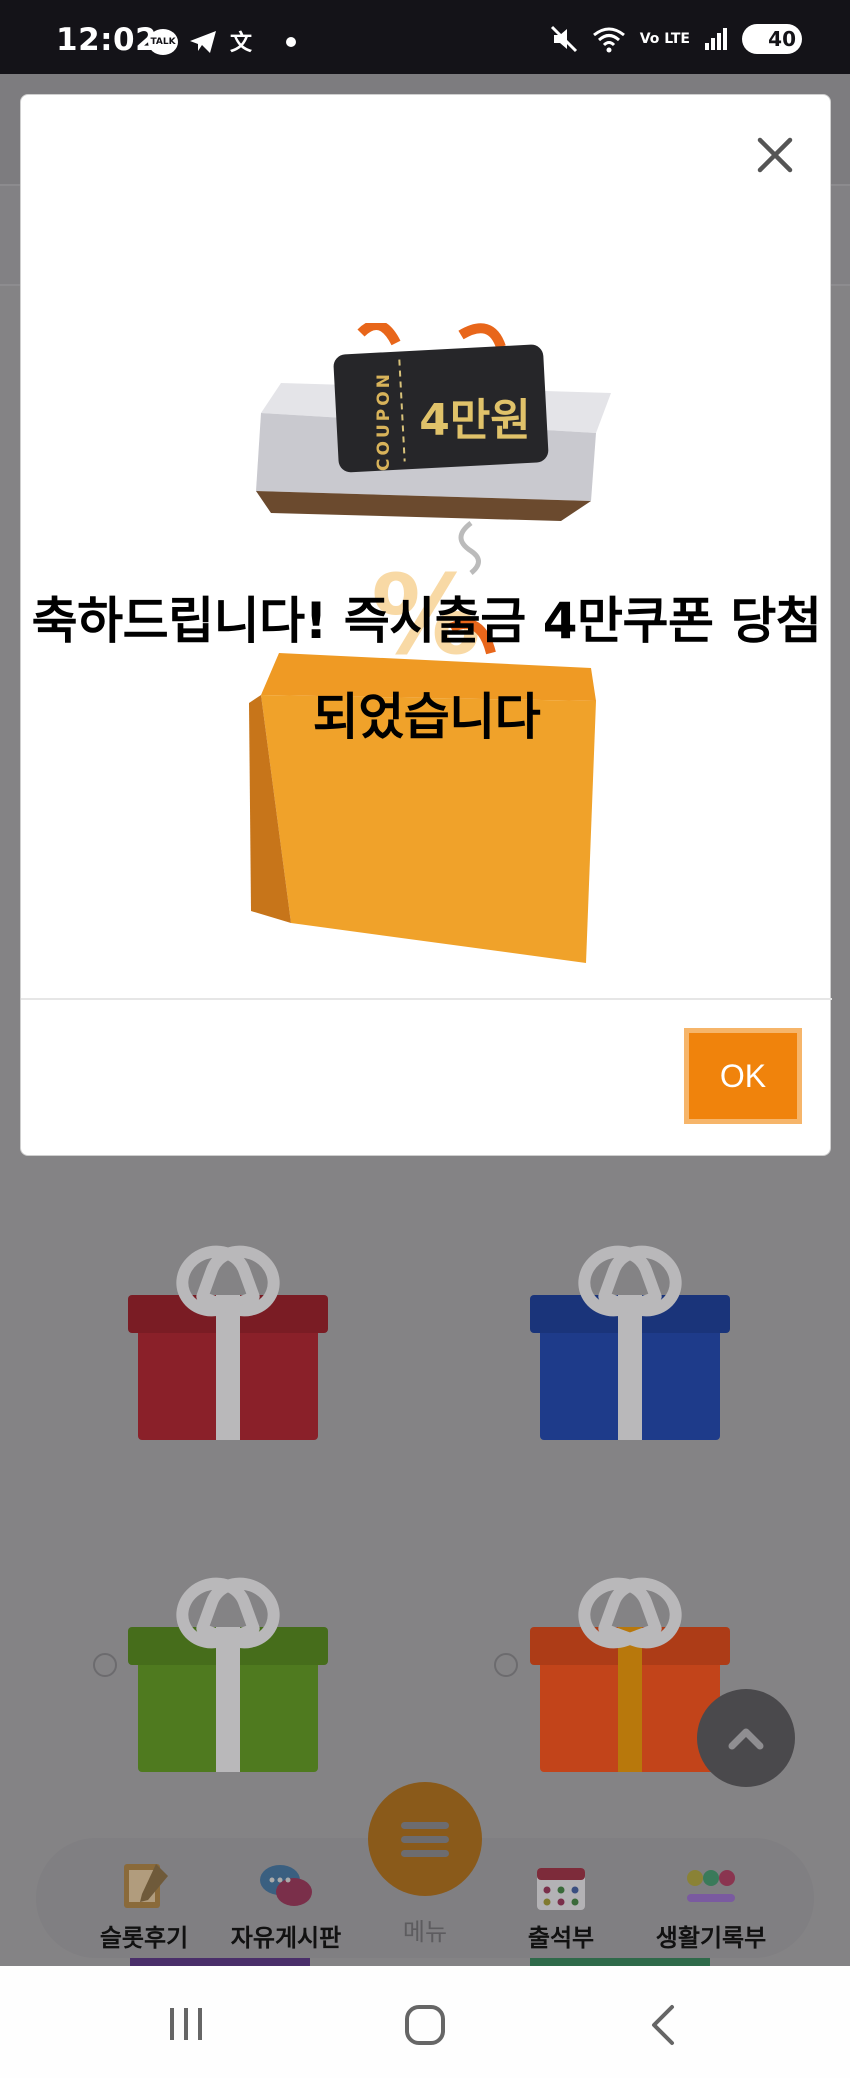 Image resolution: width=850 pixels, height=2078 pixels. Describe the element at coordinates (186, 2024) in the screenshot. I see `recent-apps-button` at that location.